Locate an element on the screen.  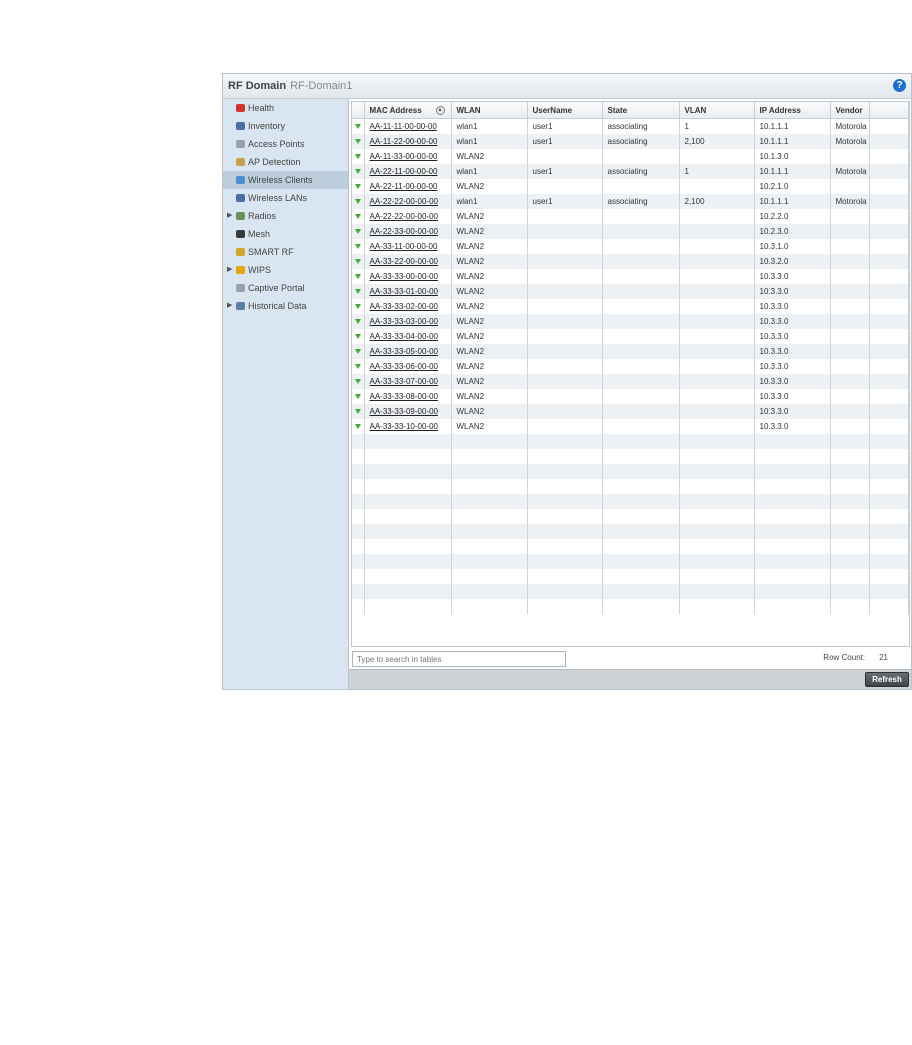
column-header-mac-address: MAC Address ▴ is located at coordinates (408, 110).